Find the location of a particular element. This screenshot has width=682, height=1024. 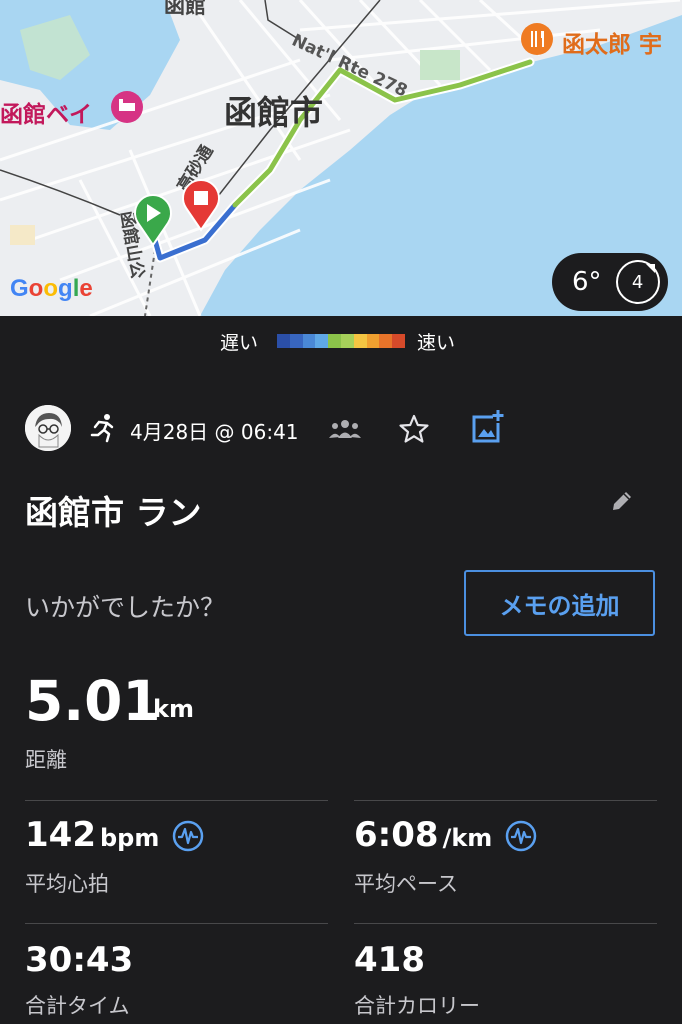

start-marker-icon is located at coordinates (153, 220).